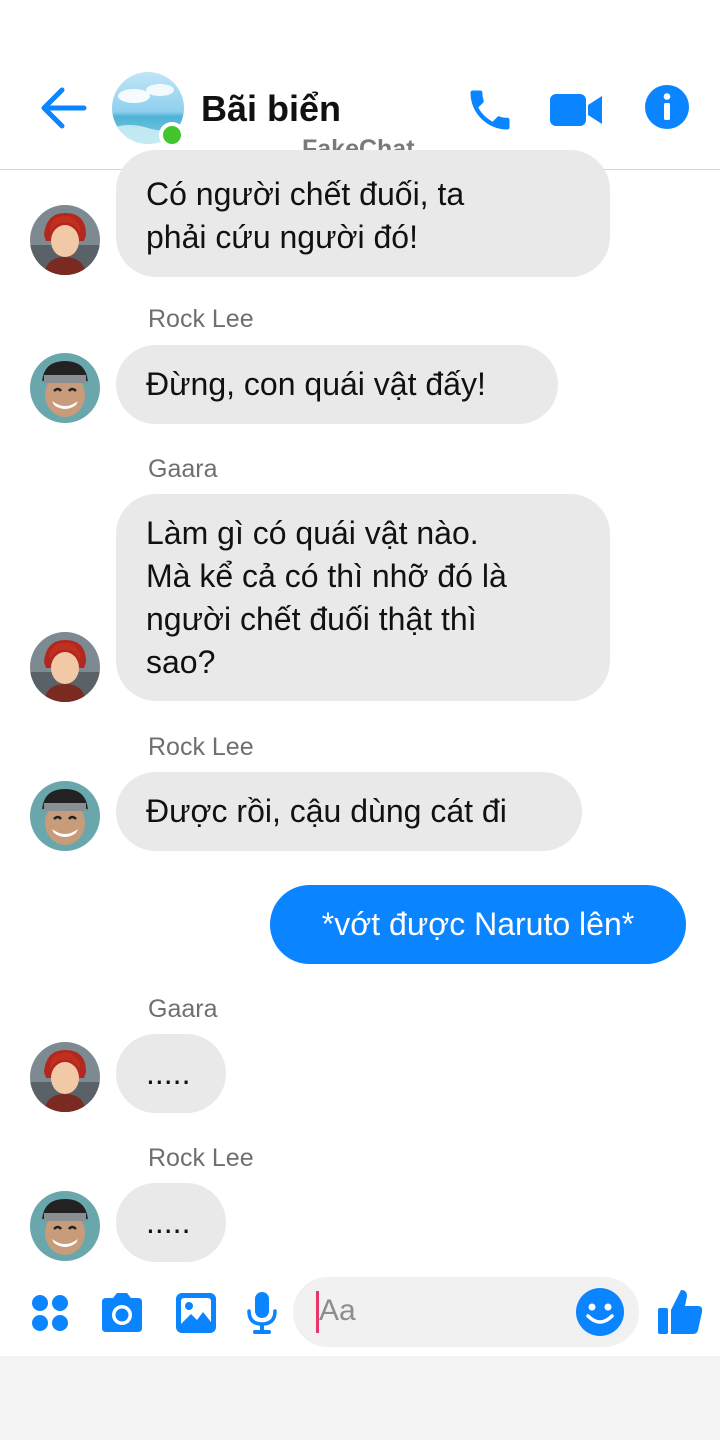  Describe the element at coordinates (311, 619) in the screenshot. I see `message-line: người chết đuối thật thì` at that location.